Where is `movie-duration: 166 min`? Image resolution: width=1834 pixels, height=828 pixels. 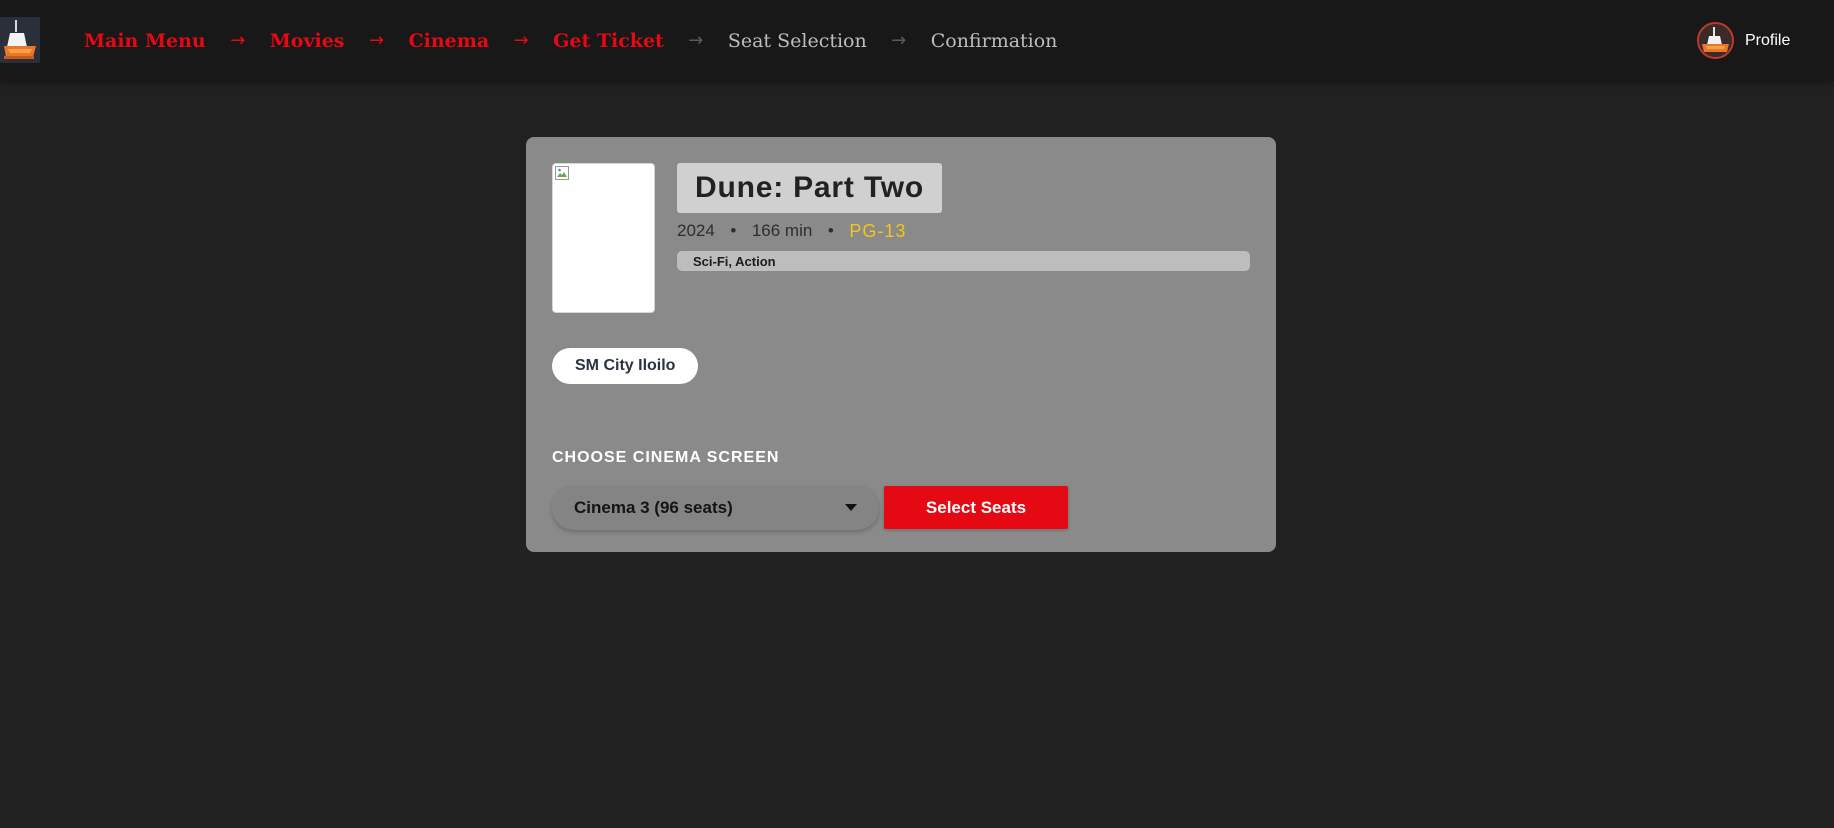
movie-duration: 166 min is located at coordinates (782, 230).